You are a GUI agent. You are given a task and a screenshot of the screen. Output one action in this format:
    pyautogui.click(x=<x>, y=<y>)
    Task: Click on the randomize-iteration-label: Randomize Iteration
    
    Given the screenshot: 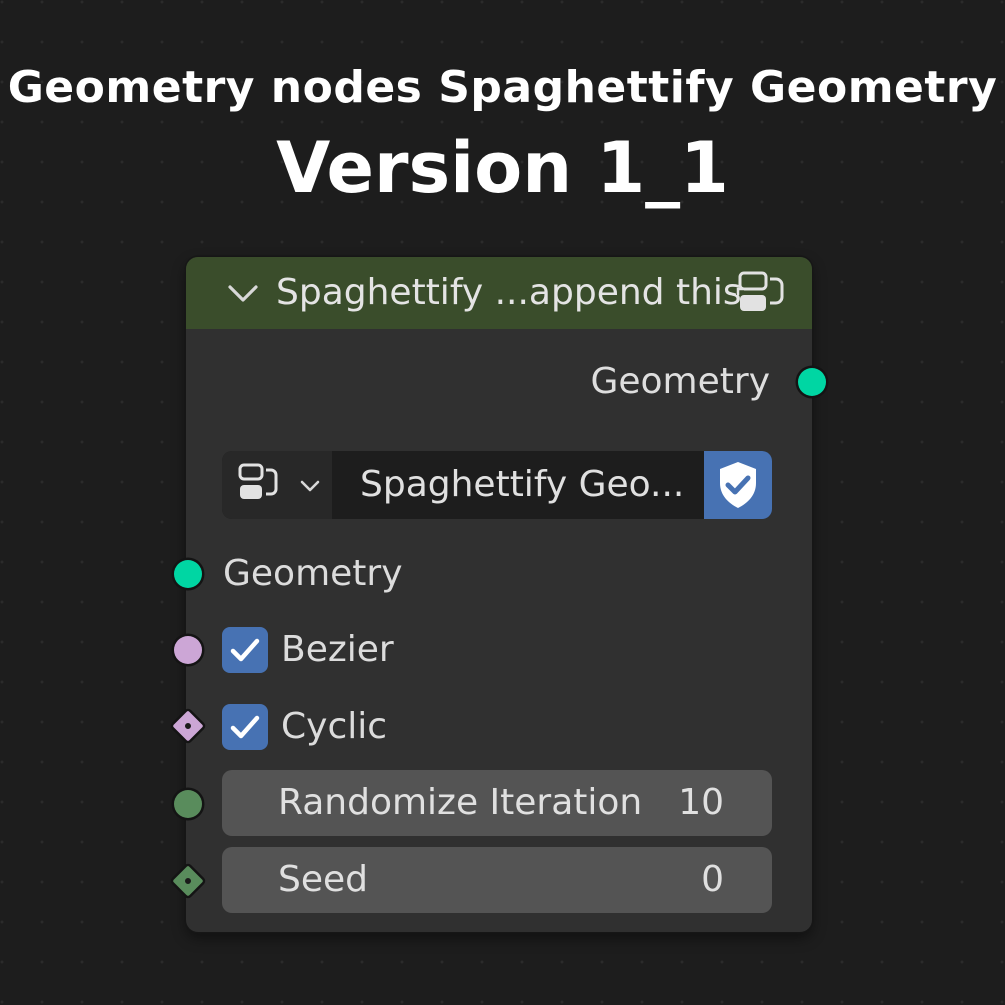 What is the action you would take?
    pyautogui.click(x=460, y=802)
    